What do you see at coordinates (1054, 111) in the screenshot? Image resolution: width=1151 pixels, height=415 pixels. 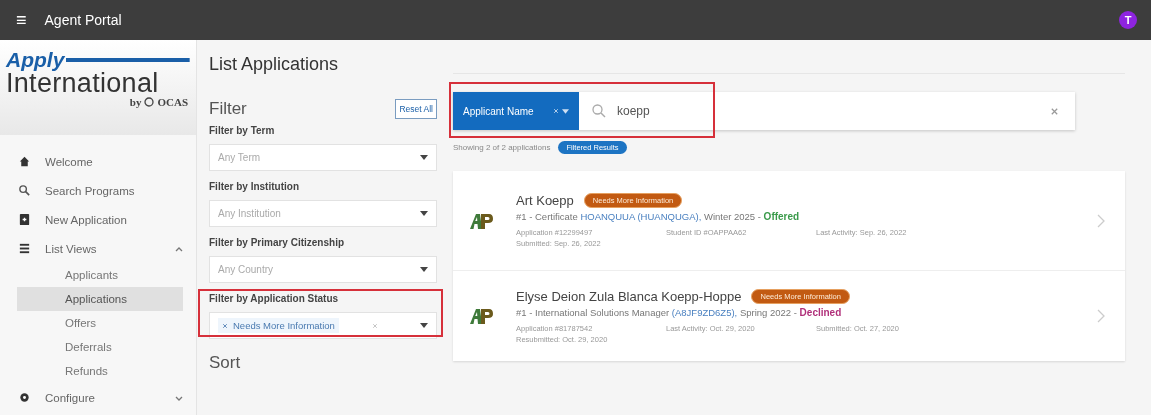 I see `close-icon` at bounding box center [1054, 111].